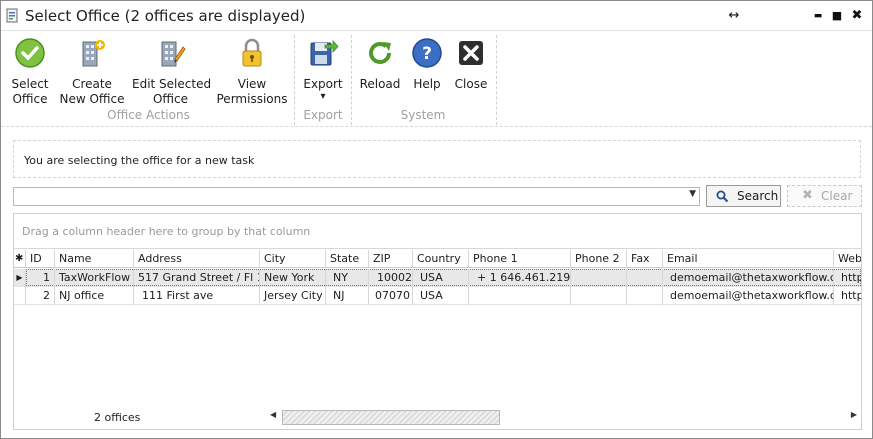 This screenshot has height=439, width=873. Describe the element at coordinates (20, 296) in the screenshot. I see `row-indicator` at that location.